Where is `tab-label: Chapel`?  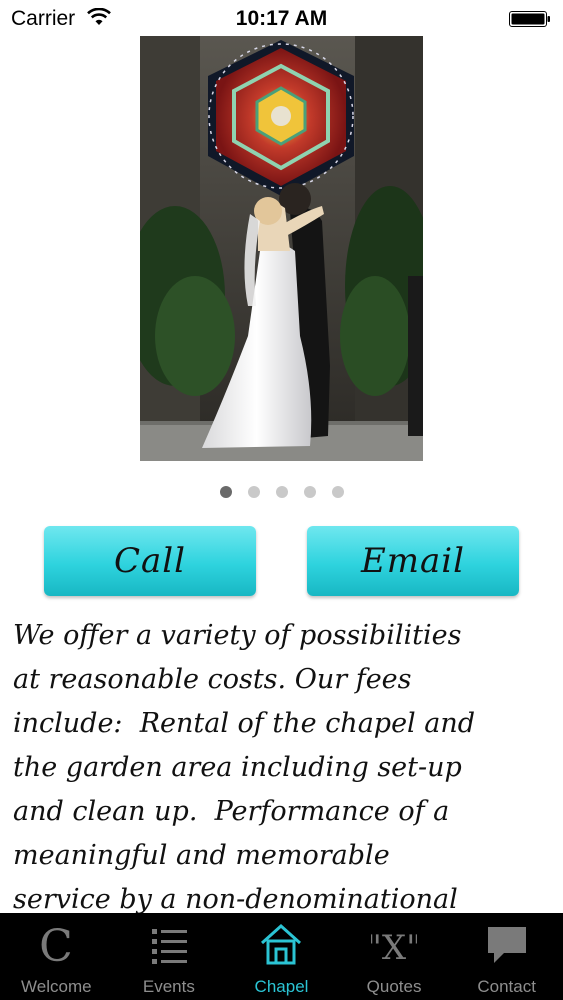
tab-label: Chapel is located at coordinates (281, 986).